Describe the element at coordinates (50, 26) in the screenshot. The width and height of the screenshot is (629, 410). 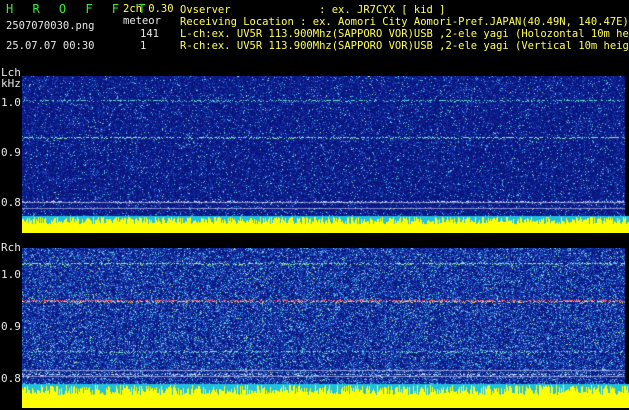
I see `file-name: 2507070030.png` at that location.